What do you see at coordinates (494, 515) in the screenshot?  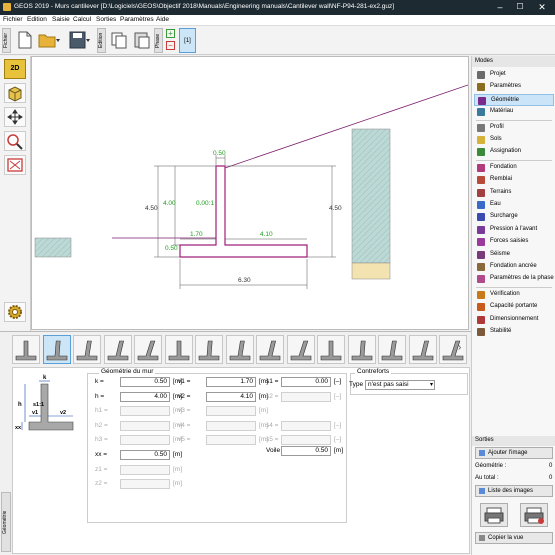 I see `print-button` at bounding box center [494, 515].